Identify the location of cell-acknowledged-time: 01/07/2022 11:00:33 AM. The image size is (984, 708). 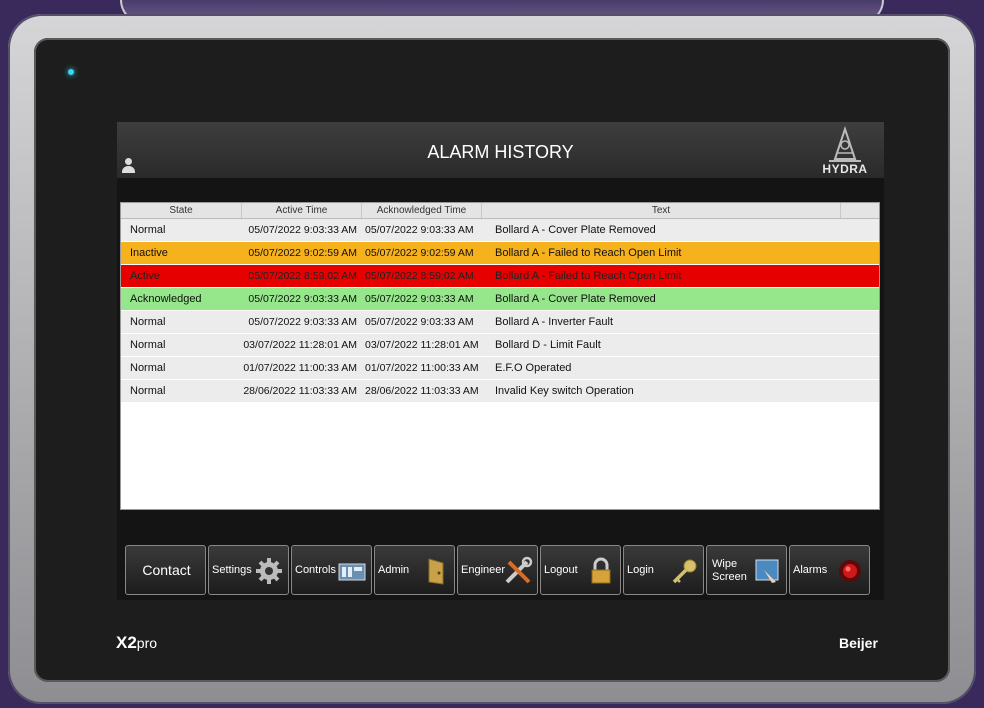
(422, 368).